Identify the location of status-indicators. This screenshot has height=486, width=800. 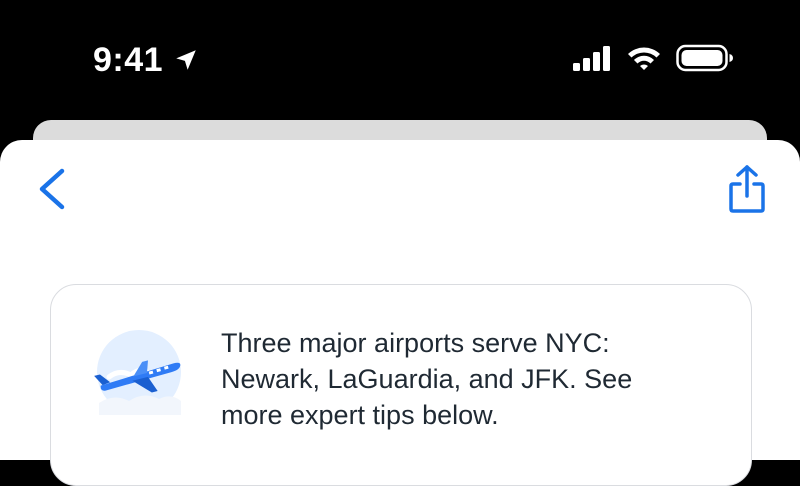
(653, 58).